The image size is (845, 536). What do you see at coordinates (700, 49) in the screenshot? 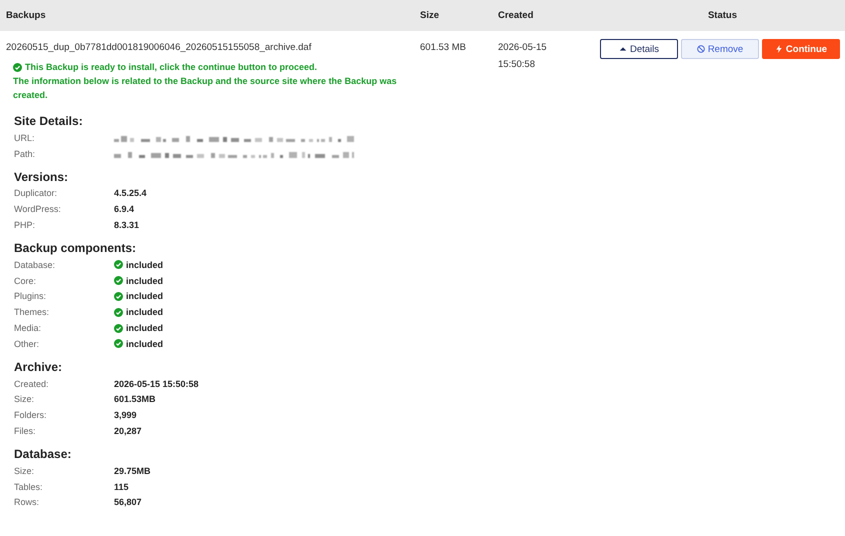
I see `ban-icon` at bounding box center [700, 49].